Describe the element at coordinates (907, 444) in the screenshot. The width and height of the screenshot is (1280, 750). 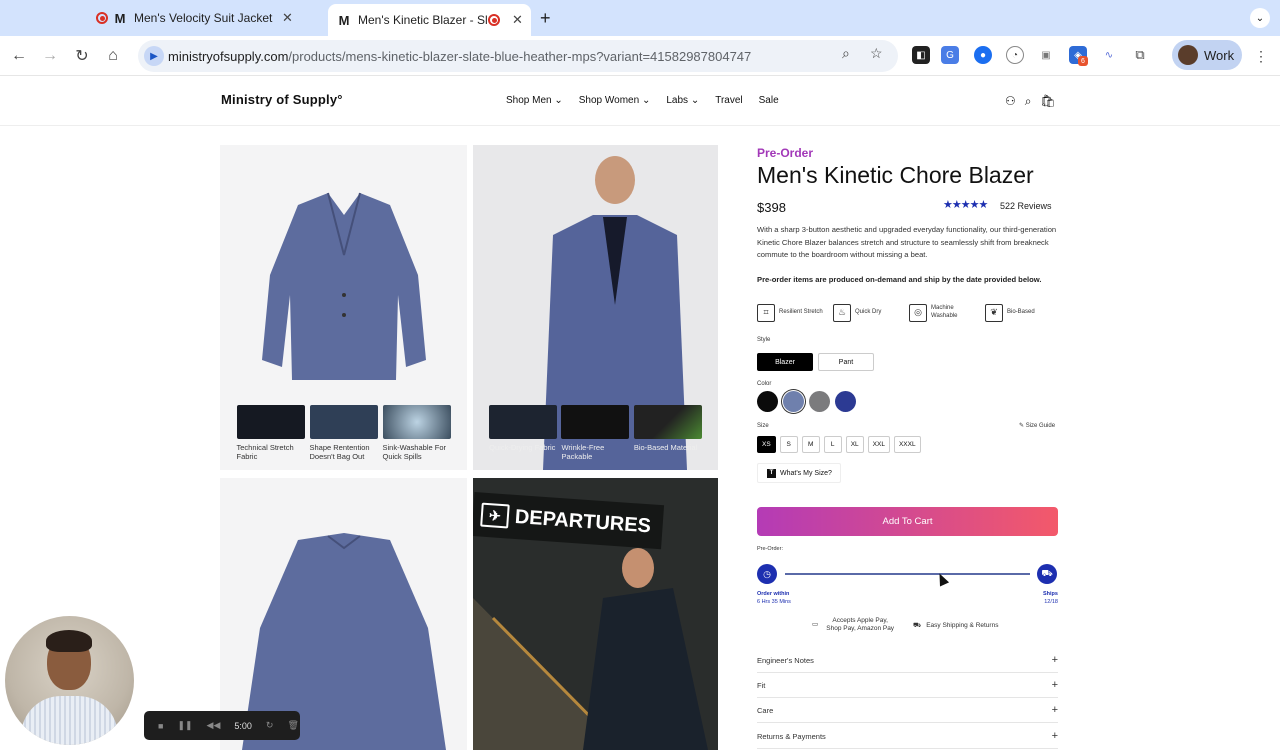
I see `size-xxxl-button: XXXL` at that location.